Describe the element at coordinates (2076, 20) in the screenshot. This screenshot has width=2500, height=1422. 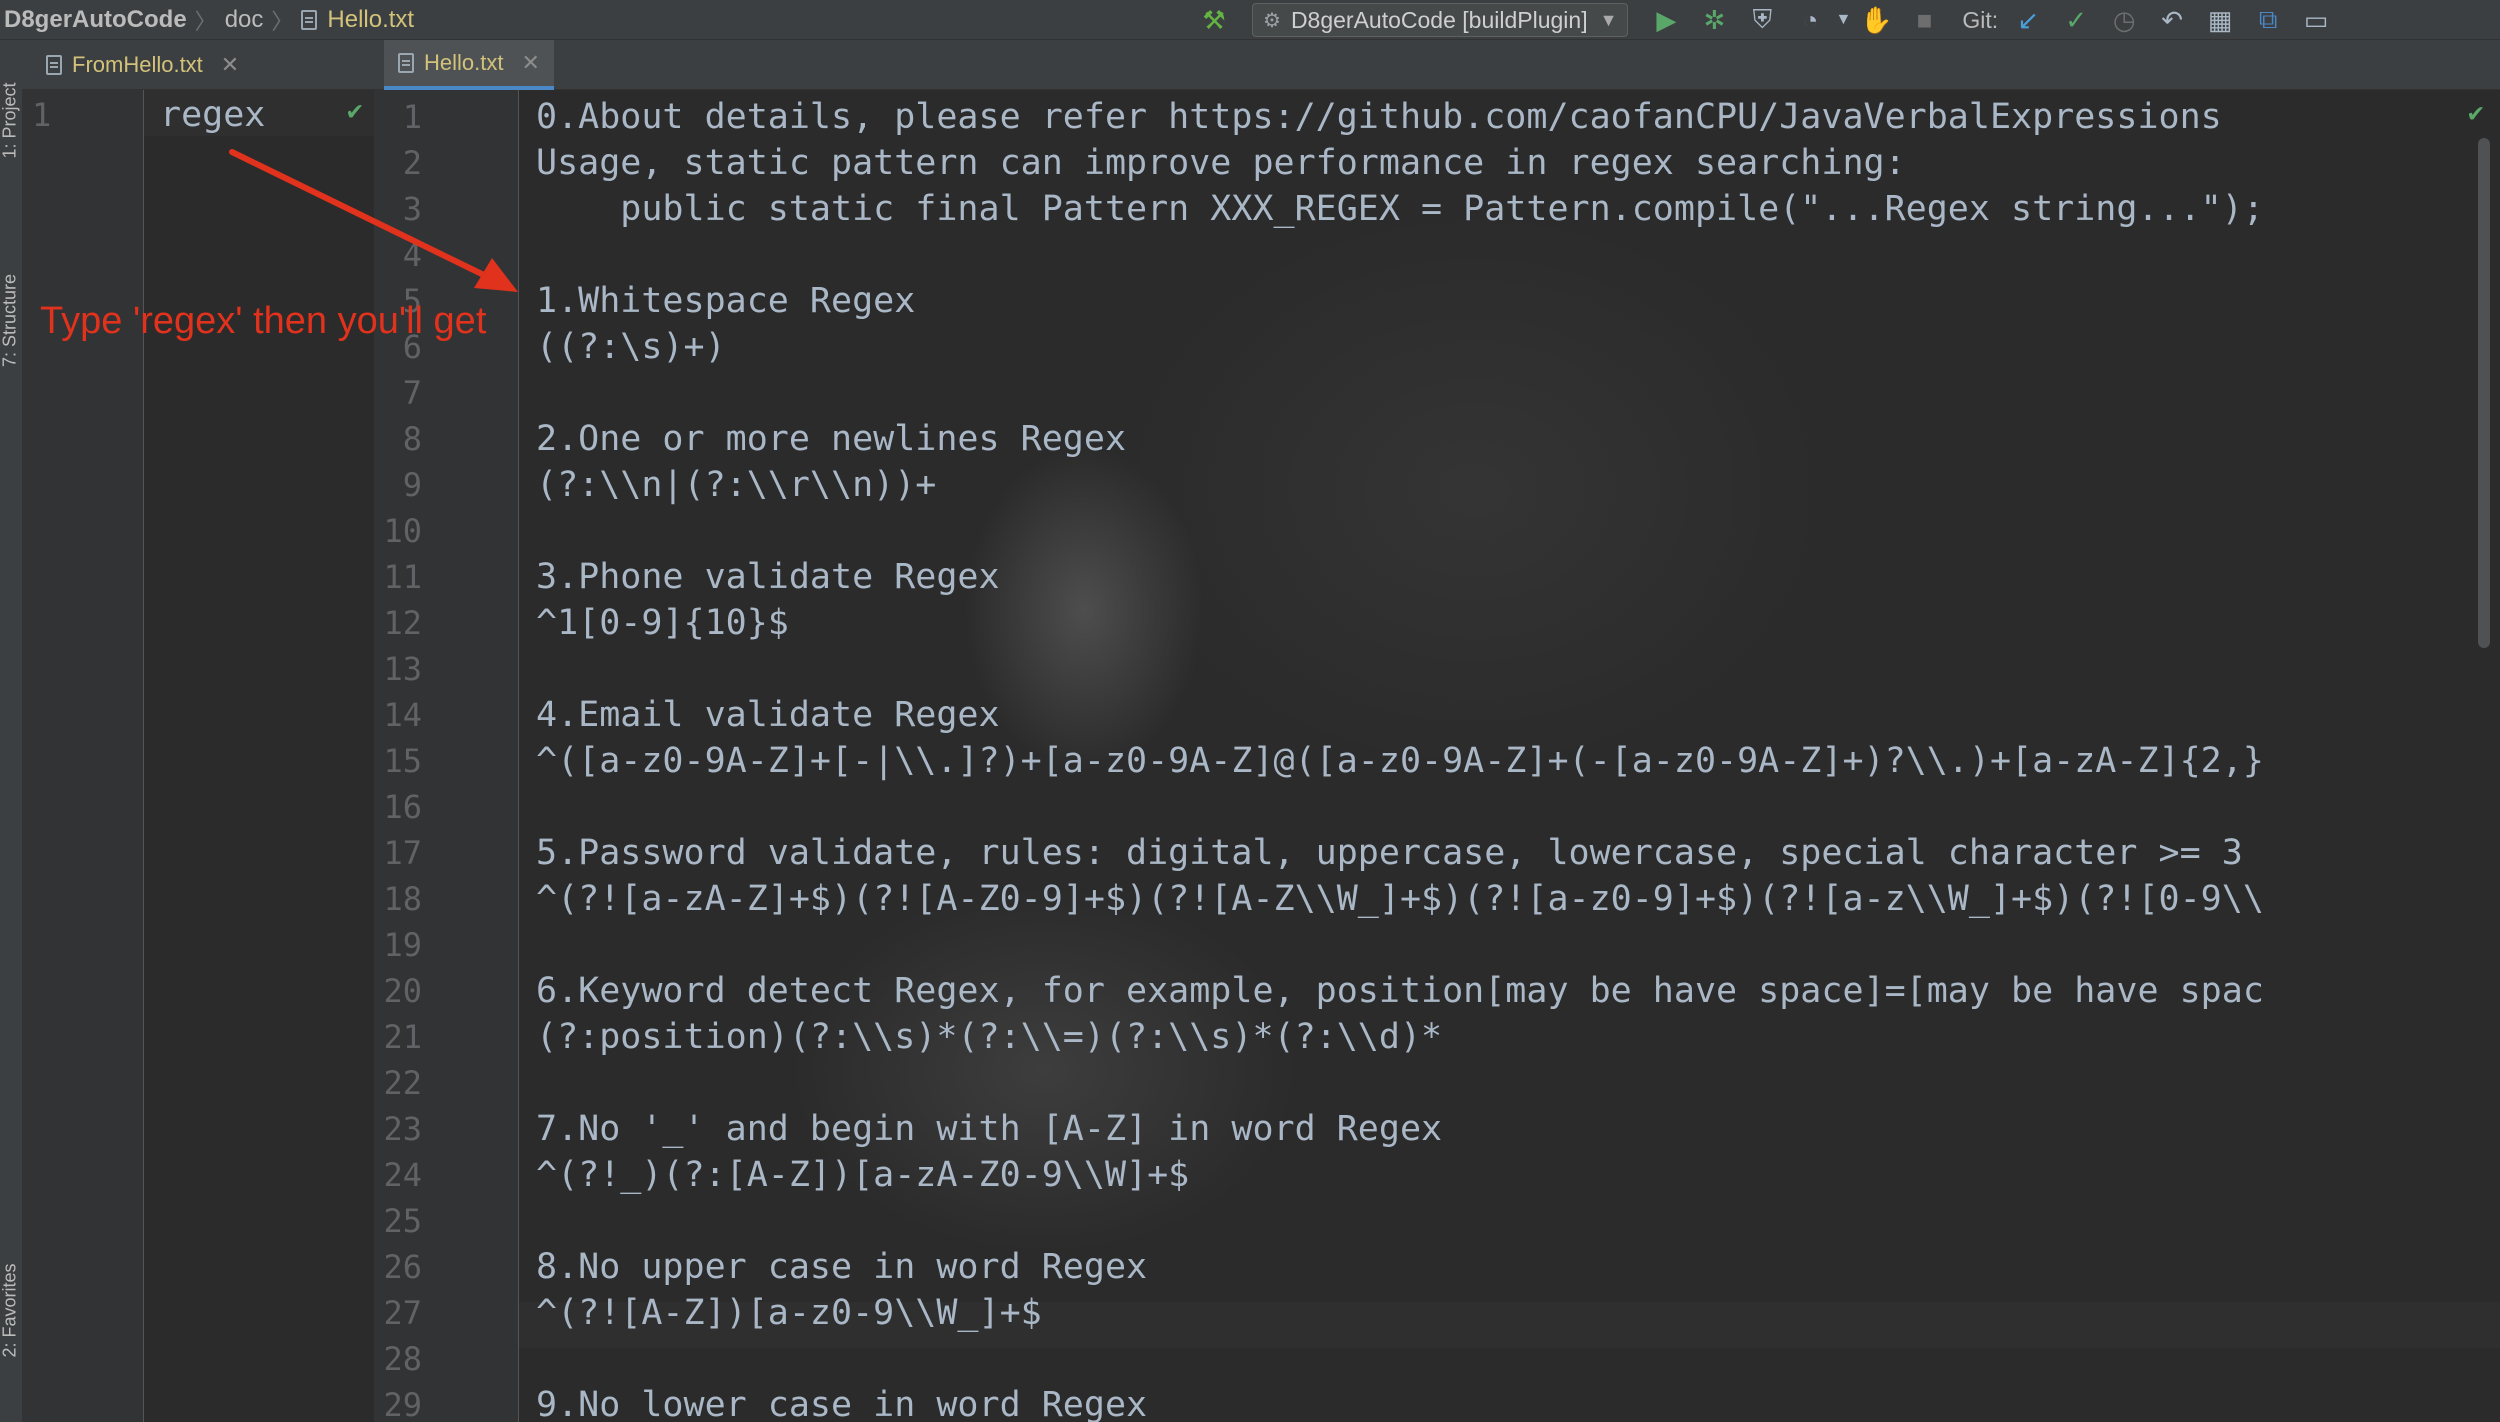
I see `git-commit-icon: ✓` at that location.